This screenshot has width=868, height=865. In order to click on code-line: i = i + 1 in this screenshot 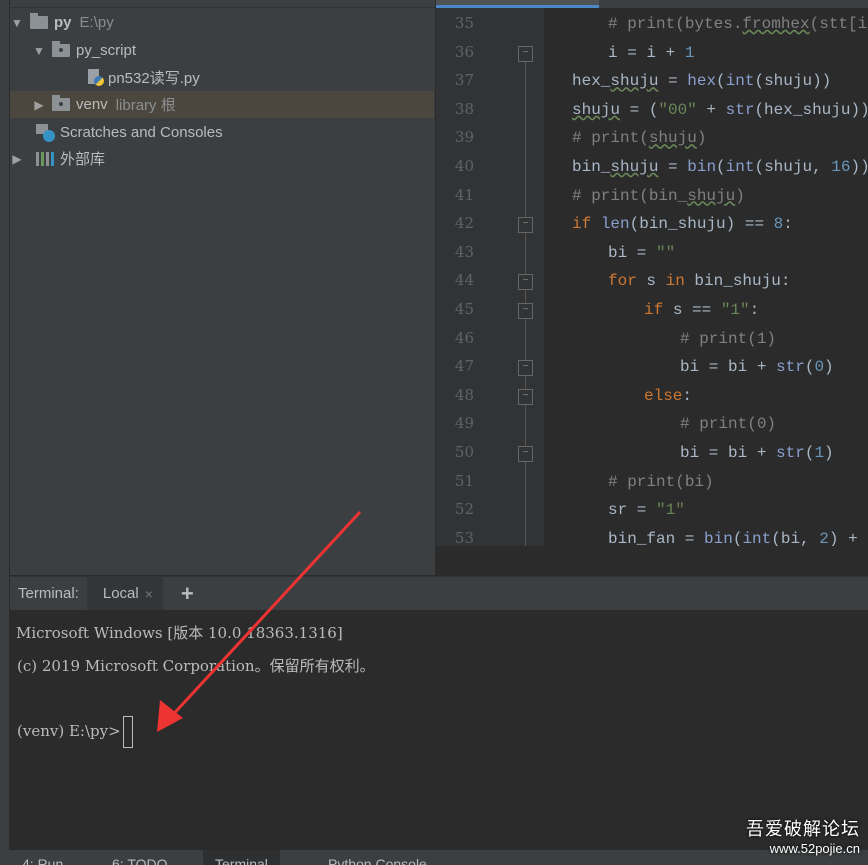, I will do `click(651, 53)`.